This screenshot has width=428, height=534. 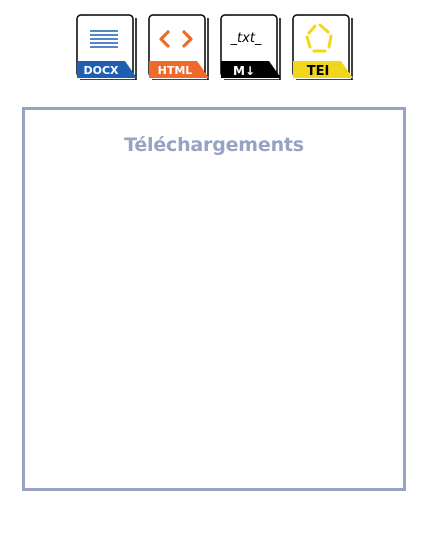 I want to click on docx-download-button: DOCX, so click(x=107, y=47).